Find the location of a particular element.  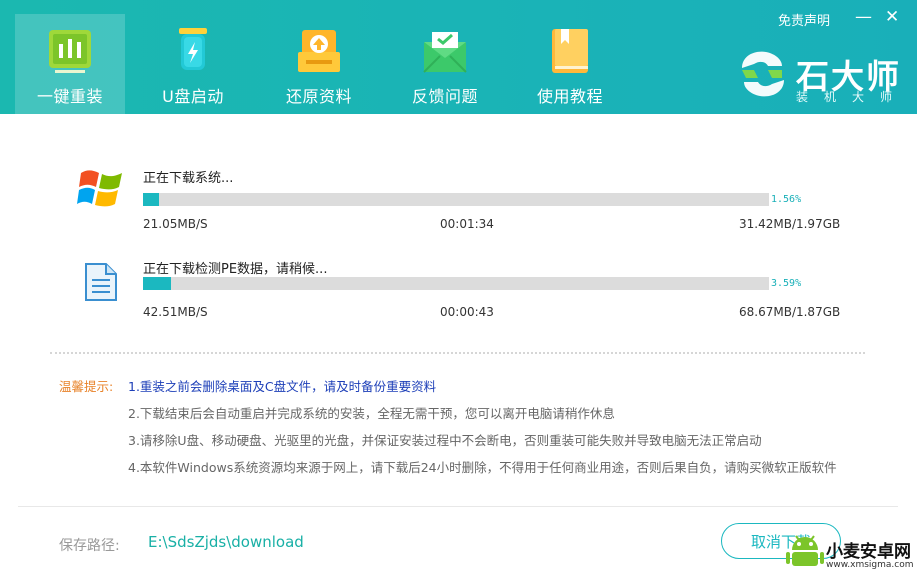

watermark-url: www.xmsigma.com is located at coordinates (870, 565).